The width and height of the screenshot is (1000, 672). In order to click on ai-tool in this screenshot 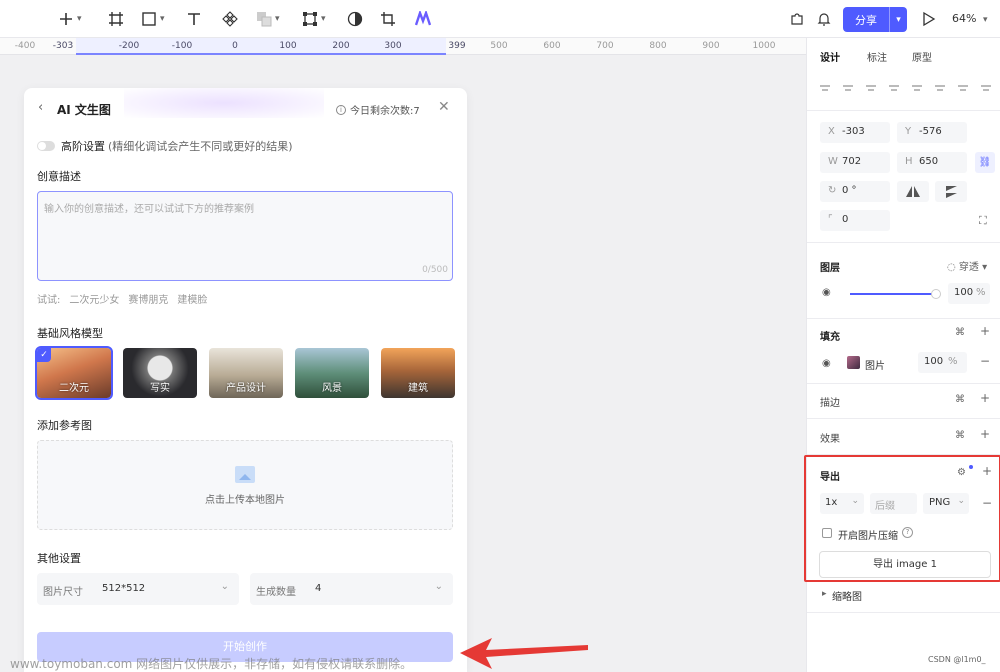, I will do `click(423, 19)`.